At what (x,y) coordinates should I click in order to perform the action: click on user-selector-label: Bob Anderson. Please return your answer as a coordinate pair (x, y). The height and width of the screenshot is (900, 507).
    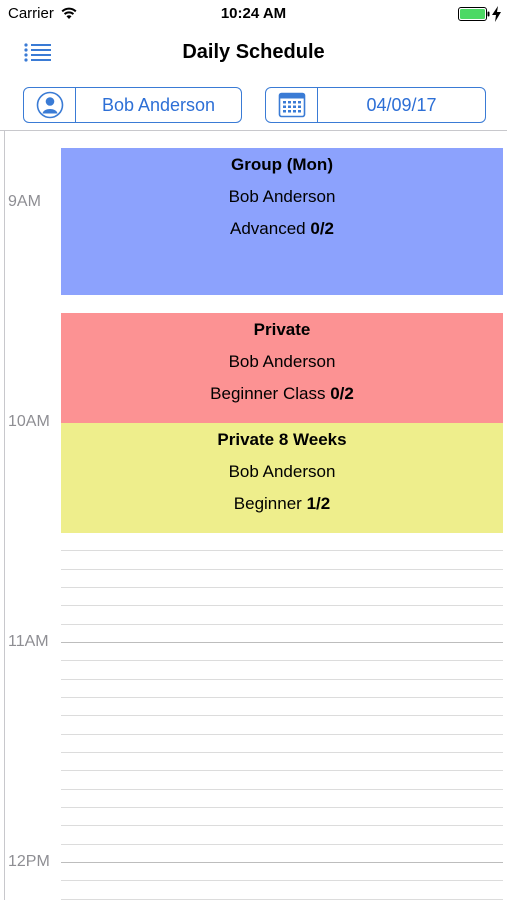
    Looking at the image, I should click on (158, 104).